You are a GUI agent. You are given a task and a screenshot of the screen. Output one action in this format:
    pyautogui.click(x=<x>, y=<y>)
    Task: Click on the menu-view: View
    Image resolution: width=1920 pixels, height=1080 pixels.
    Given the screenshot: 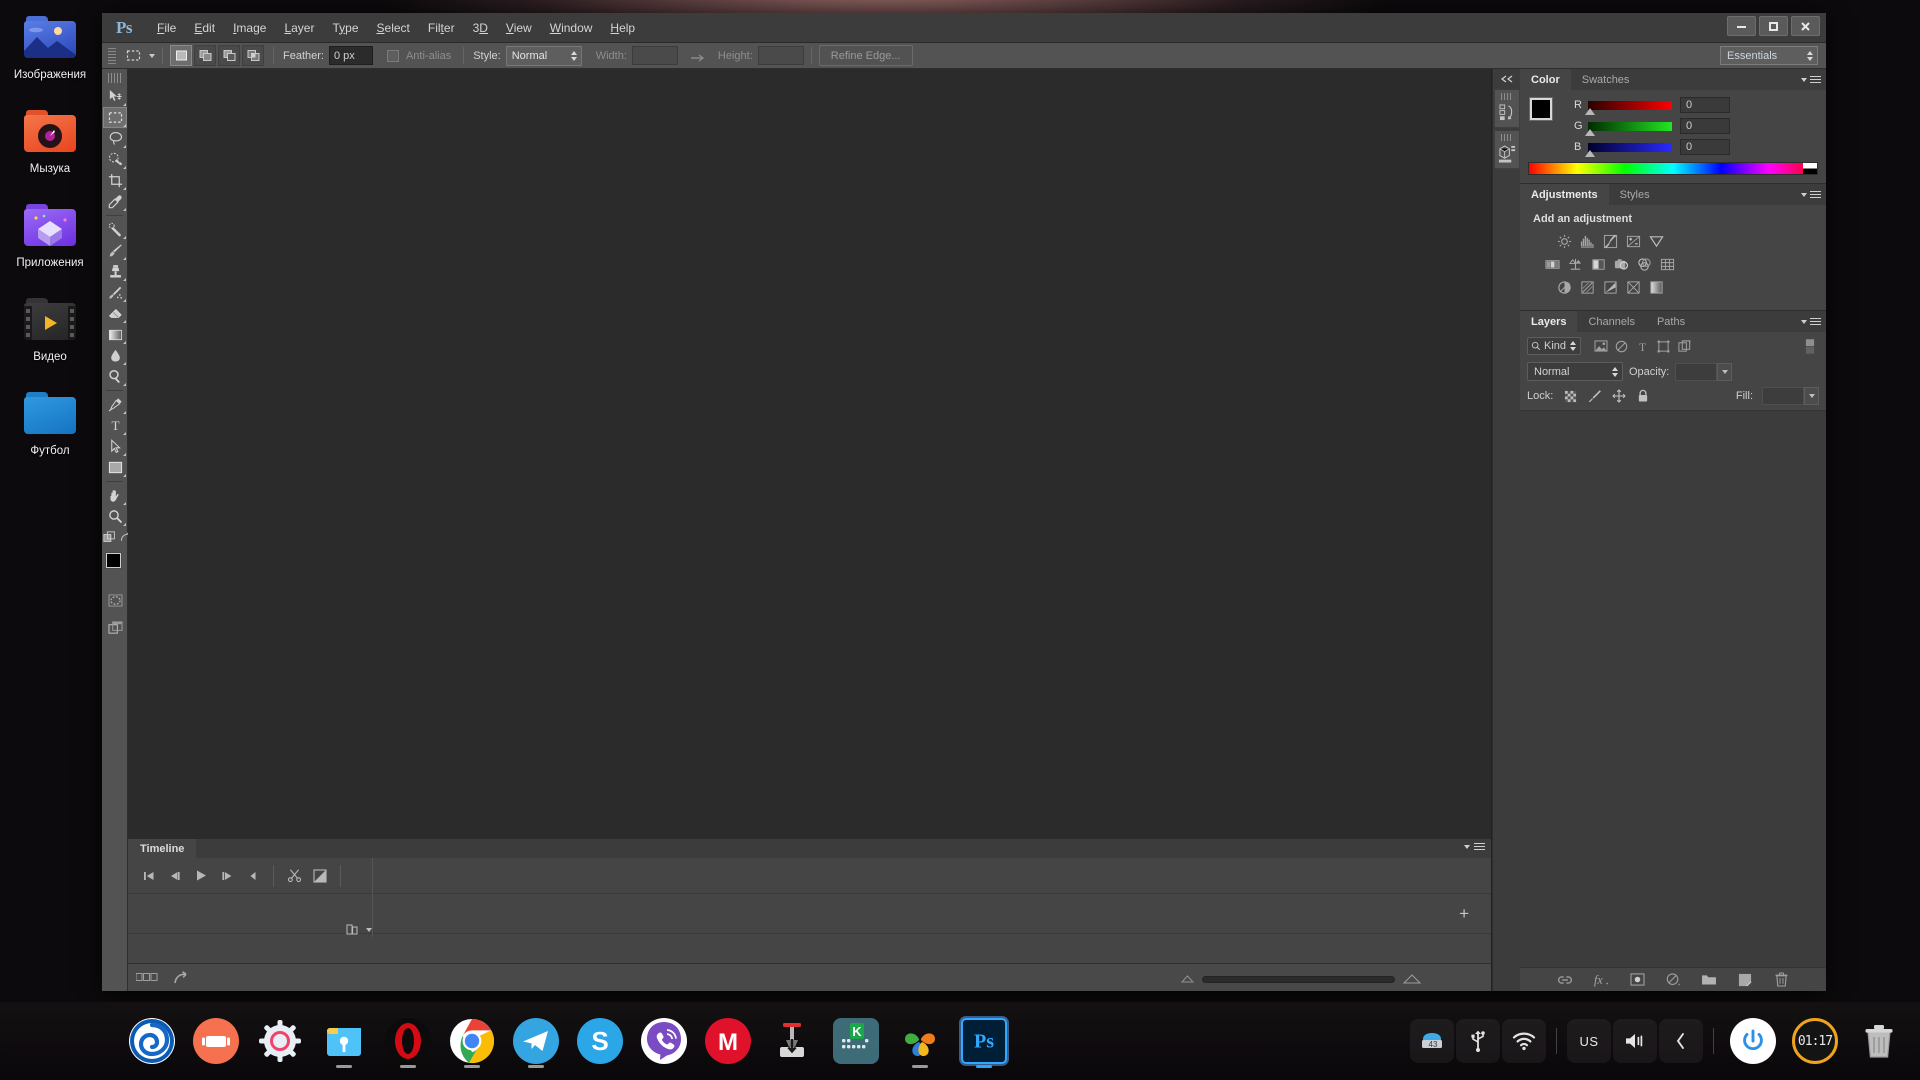 What is the action you would take?
    pyautogui.click(x=519, y=28)
    